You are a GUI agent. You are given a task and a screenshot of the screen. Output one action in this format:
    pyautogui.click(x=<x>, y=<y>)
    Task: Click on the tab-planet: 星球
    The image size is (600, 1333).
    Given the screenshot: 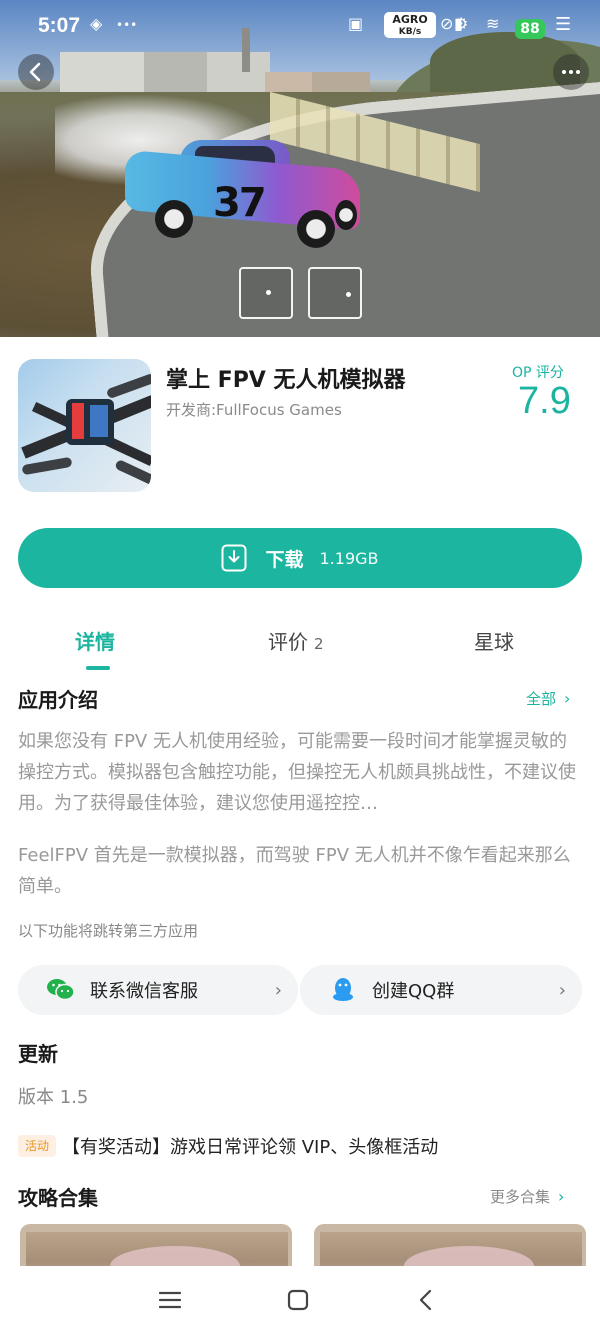 What is the action you would take?
    pyautogui.click(x=494, y=640)
    